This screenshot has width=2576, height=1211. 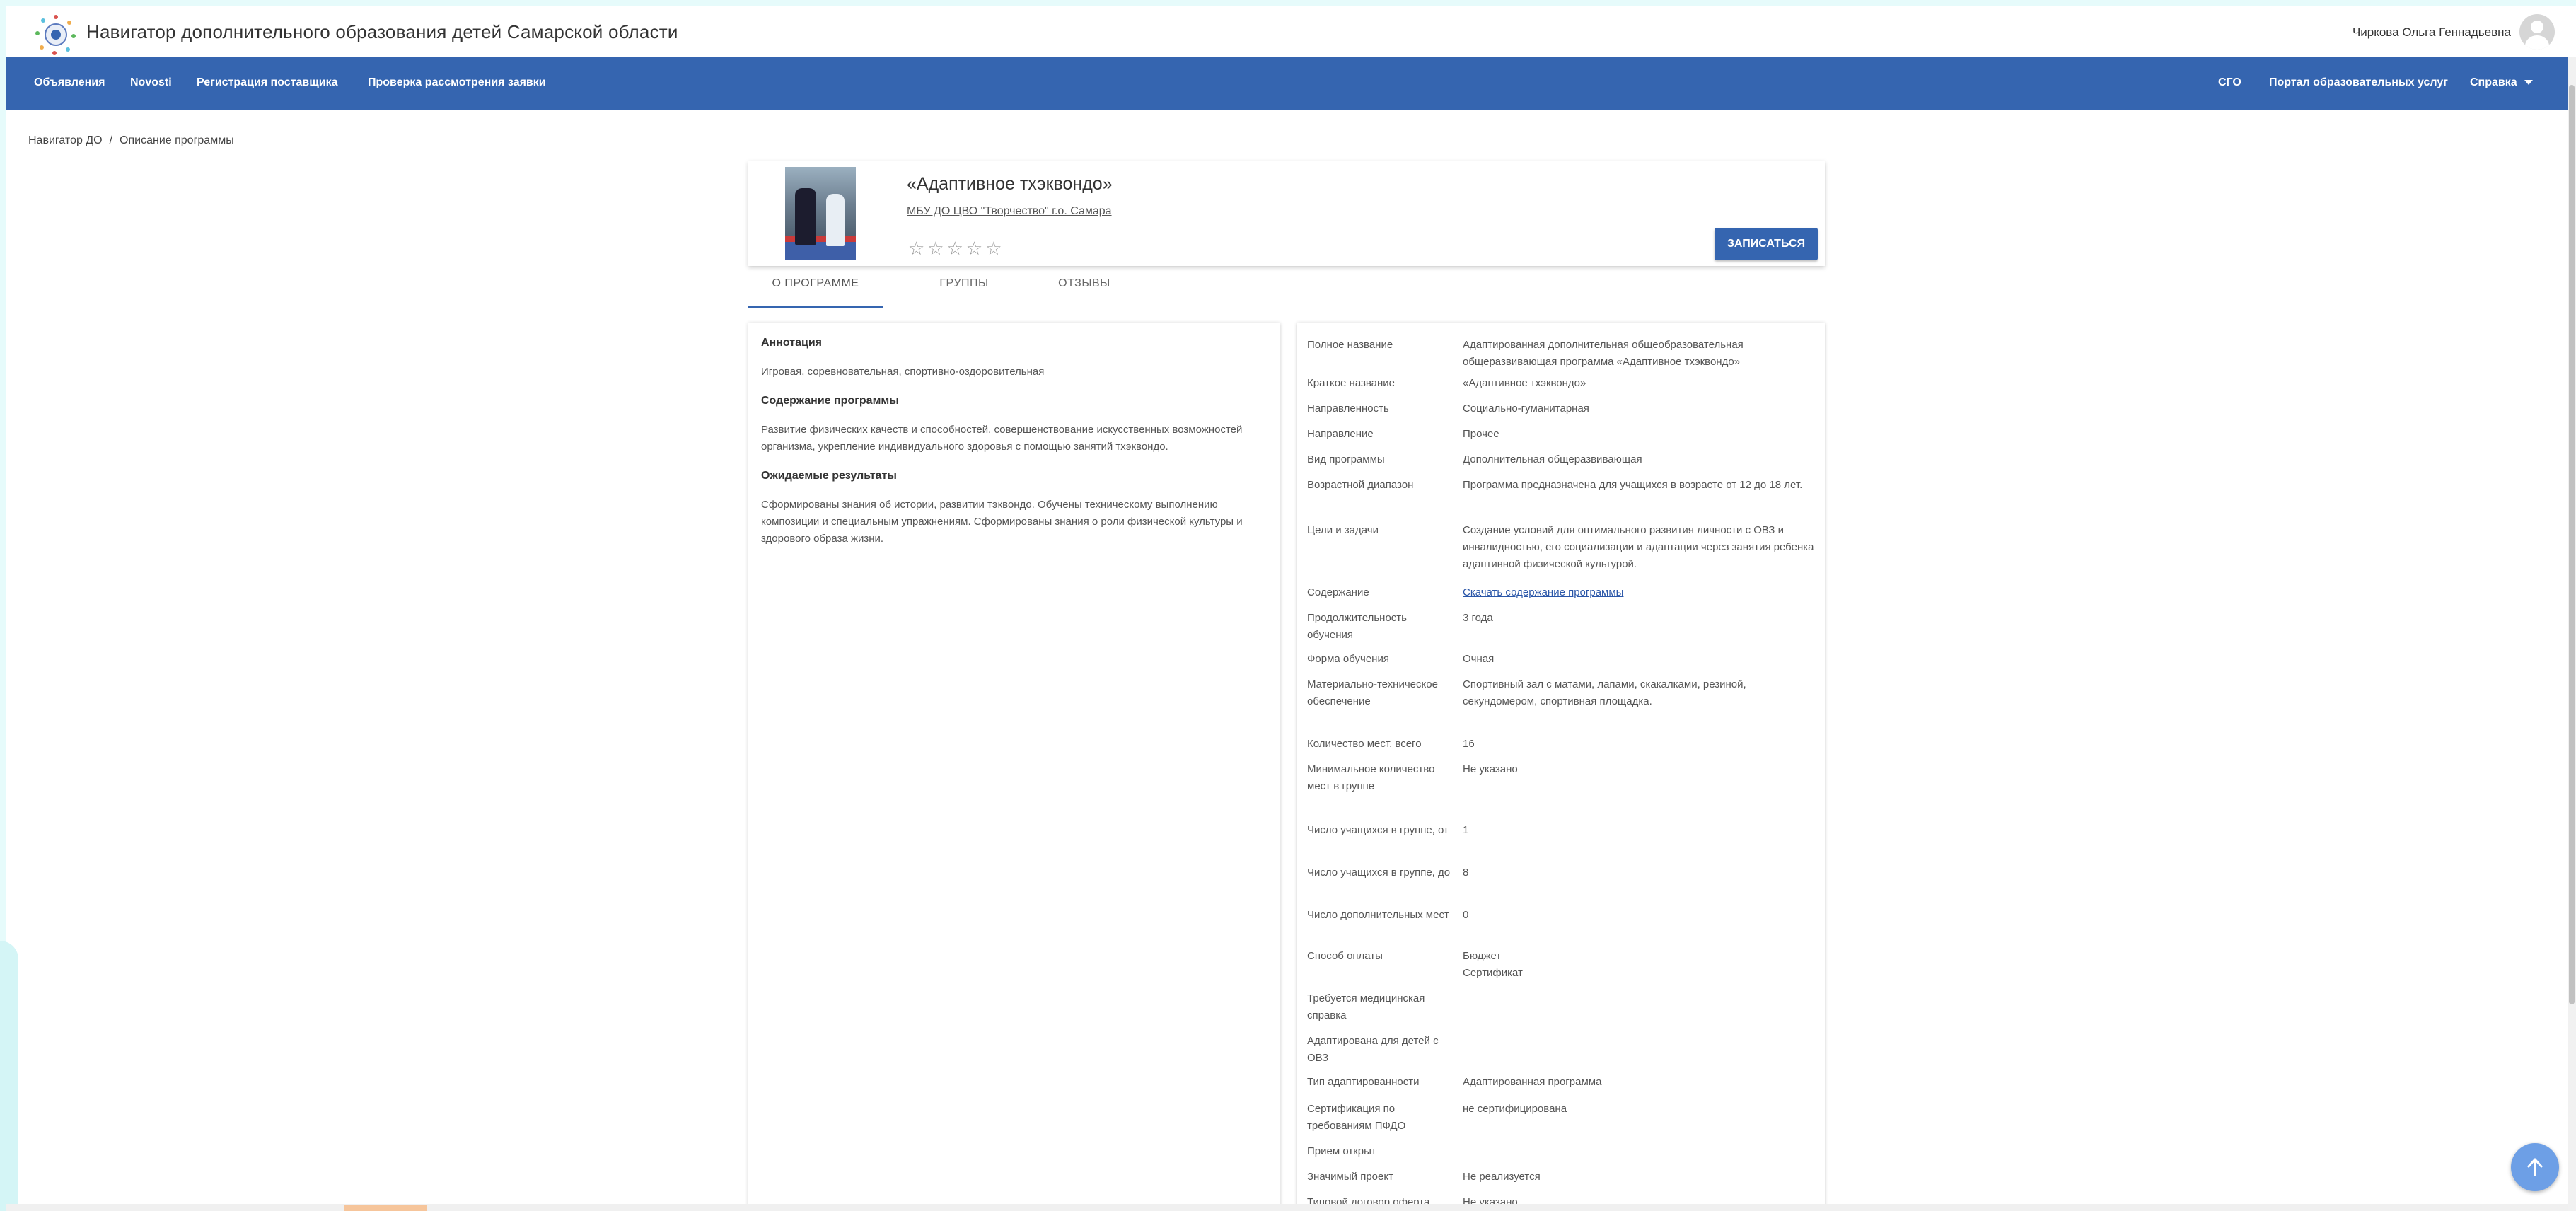 What do you see at coordinates (9, 1076) in the screenshot?
I see `background-decoration` at bounding box center [9, 1076].